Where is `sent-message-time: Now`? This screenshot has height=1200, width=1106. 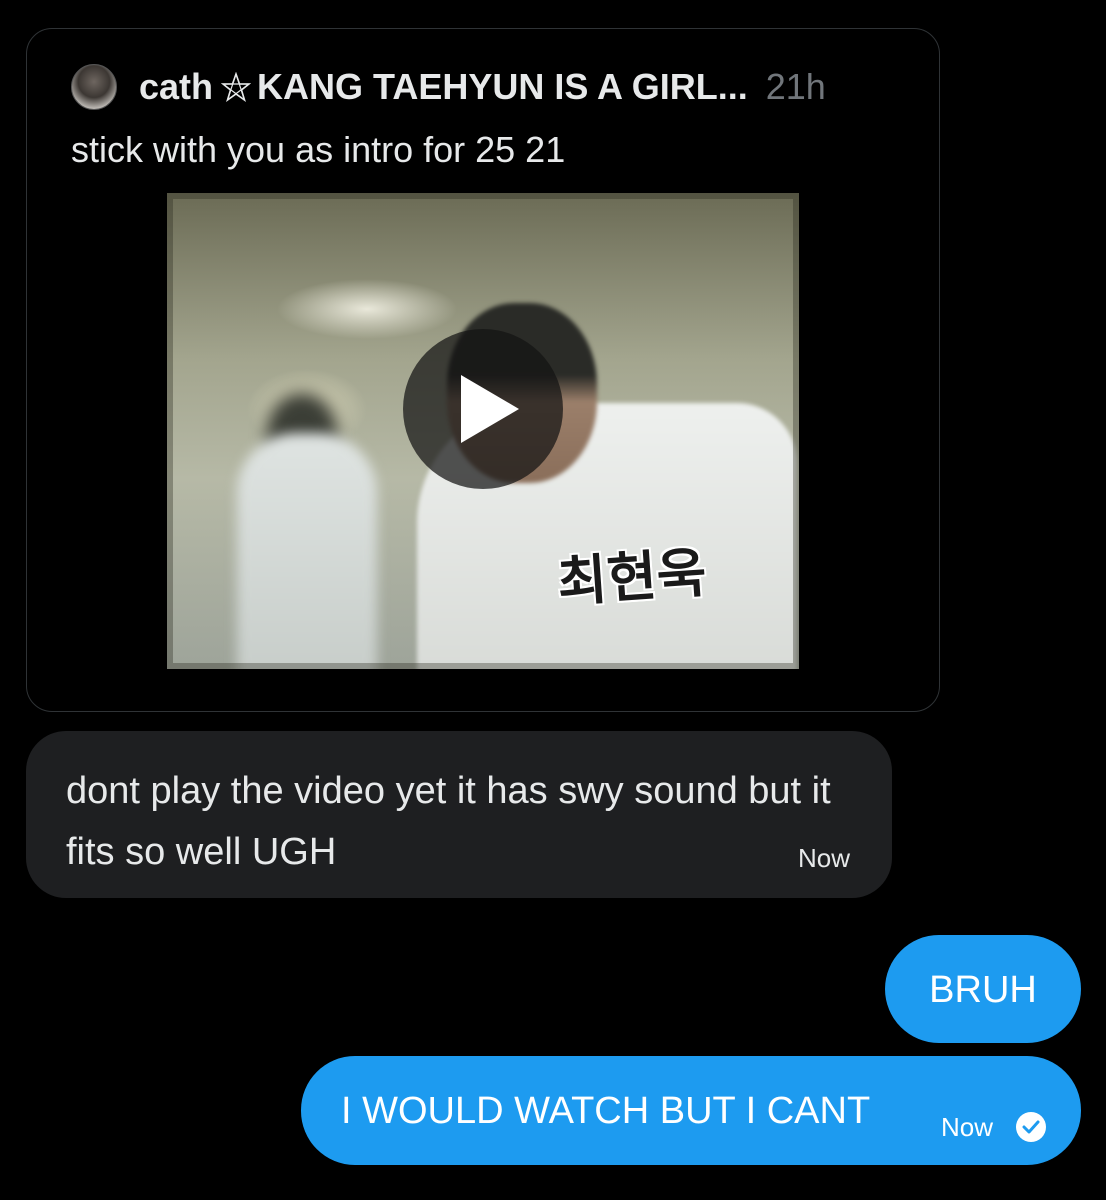
sent-message-time: Now is located at coordinates (967, 1127).